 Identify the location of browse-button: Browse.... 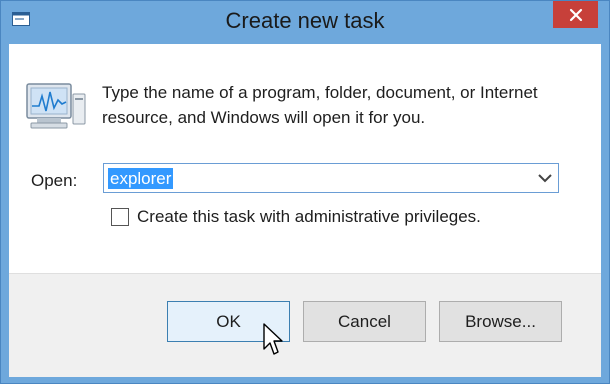
(500, 321).